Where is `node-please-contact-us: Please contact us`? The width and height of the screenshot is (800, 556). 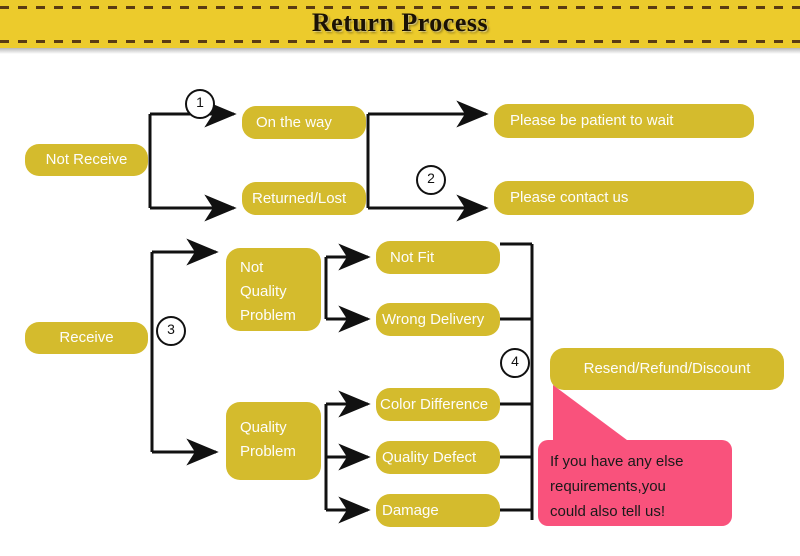 node-please-contact-us: Please contact us is located at coordinates (624, 198).